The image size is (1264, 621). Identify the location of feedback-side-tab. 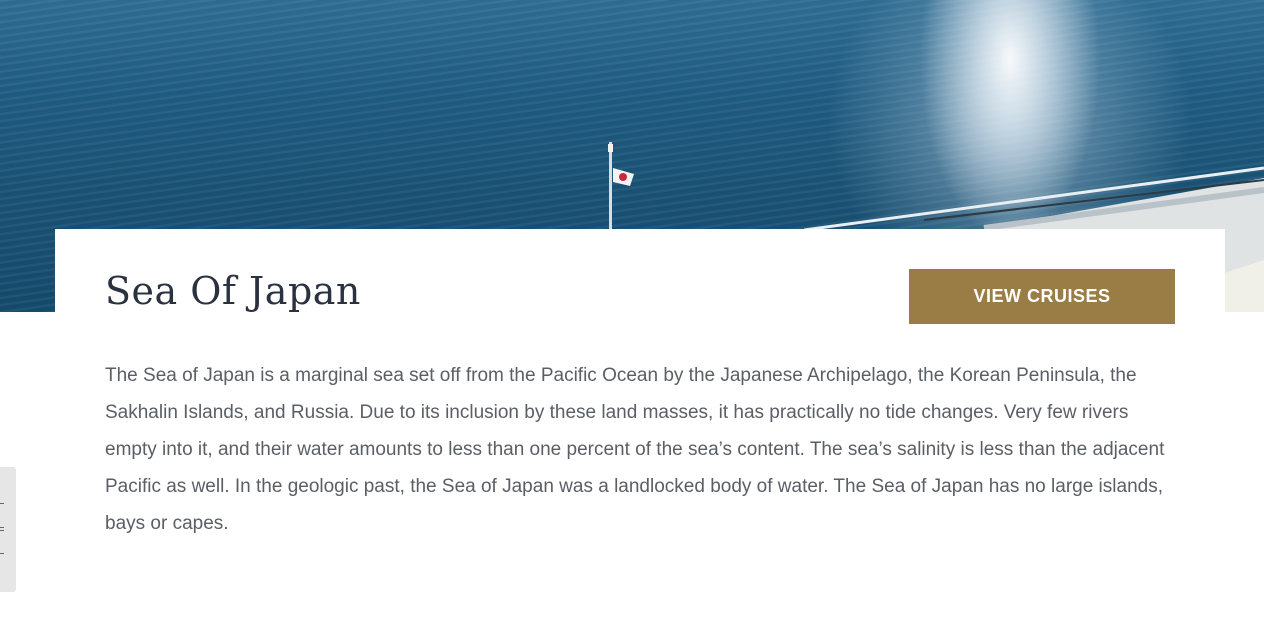
(8, 529).